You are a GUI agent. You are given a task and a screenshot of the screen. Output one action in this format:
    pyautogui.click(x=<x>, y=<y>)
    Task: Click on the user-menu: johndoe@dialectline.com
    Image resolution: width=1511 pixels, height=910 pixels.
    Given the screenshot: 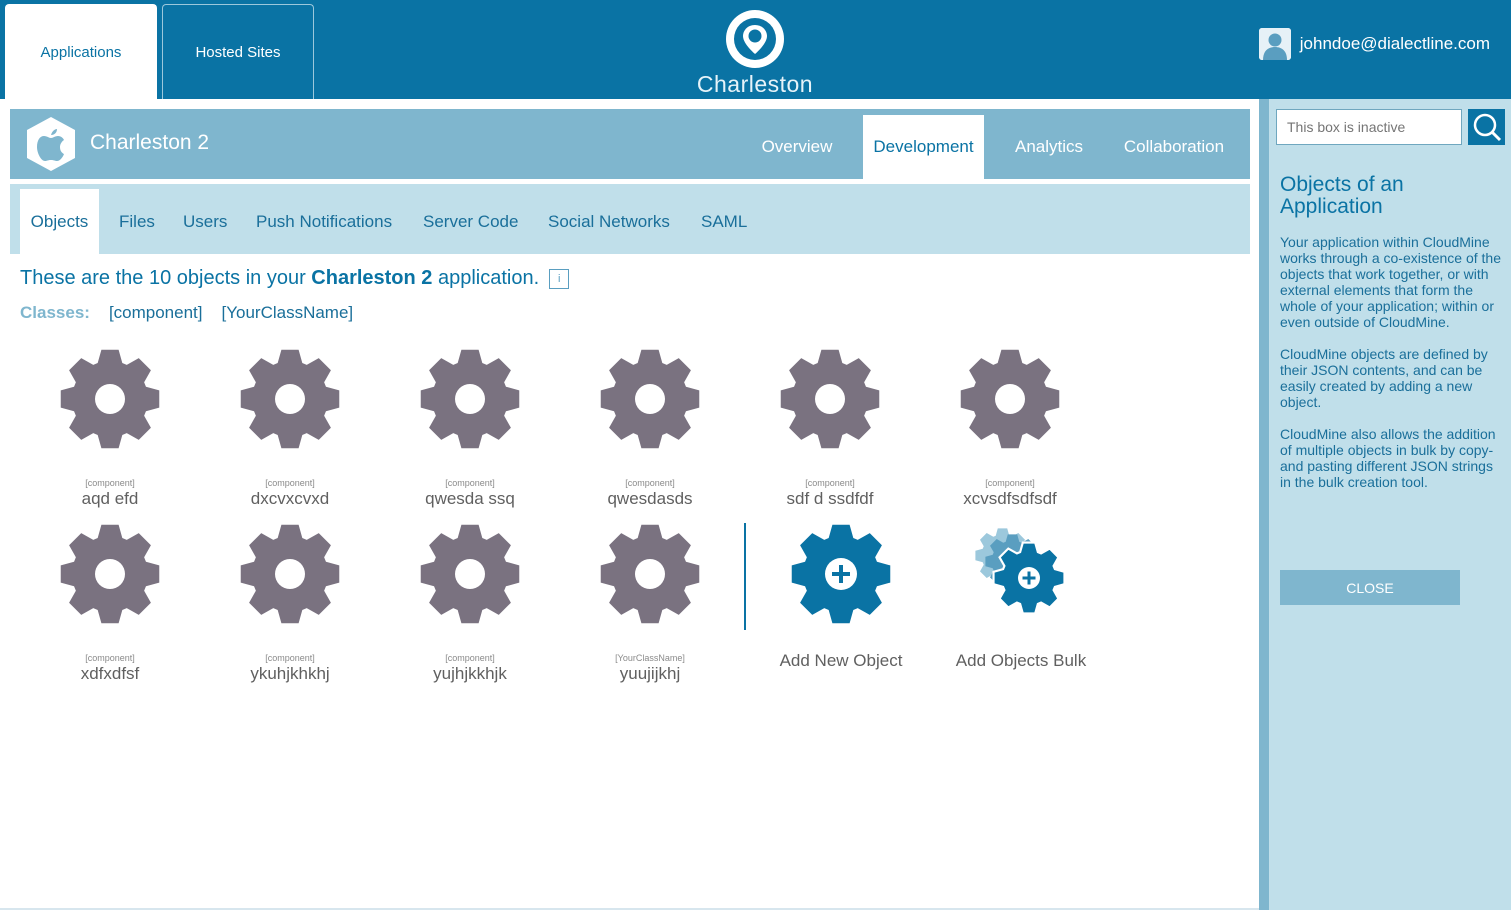 What is the action you would take?
    pyautogui.click(x=1374, y=44)
    